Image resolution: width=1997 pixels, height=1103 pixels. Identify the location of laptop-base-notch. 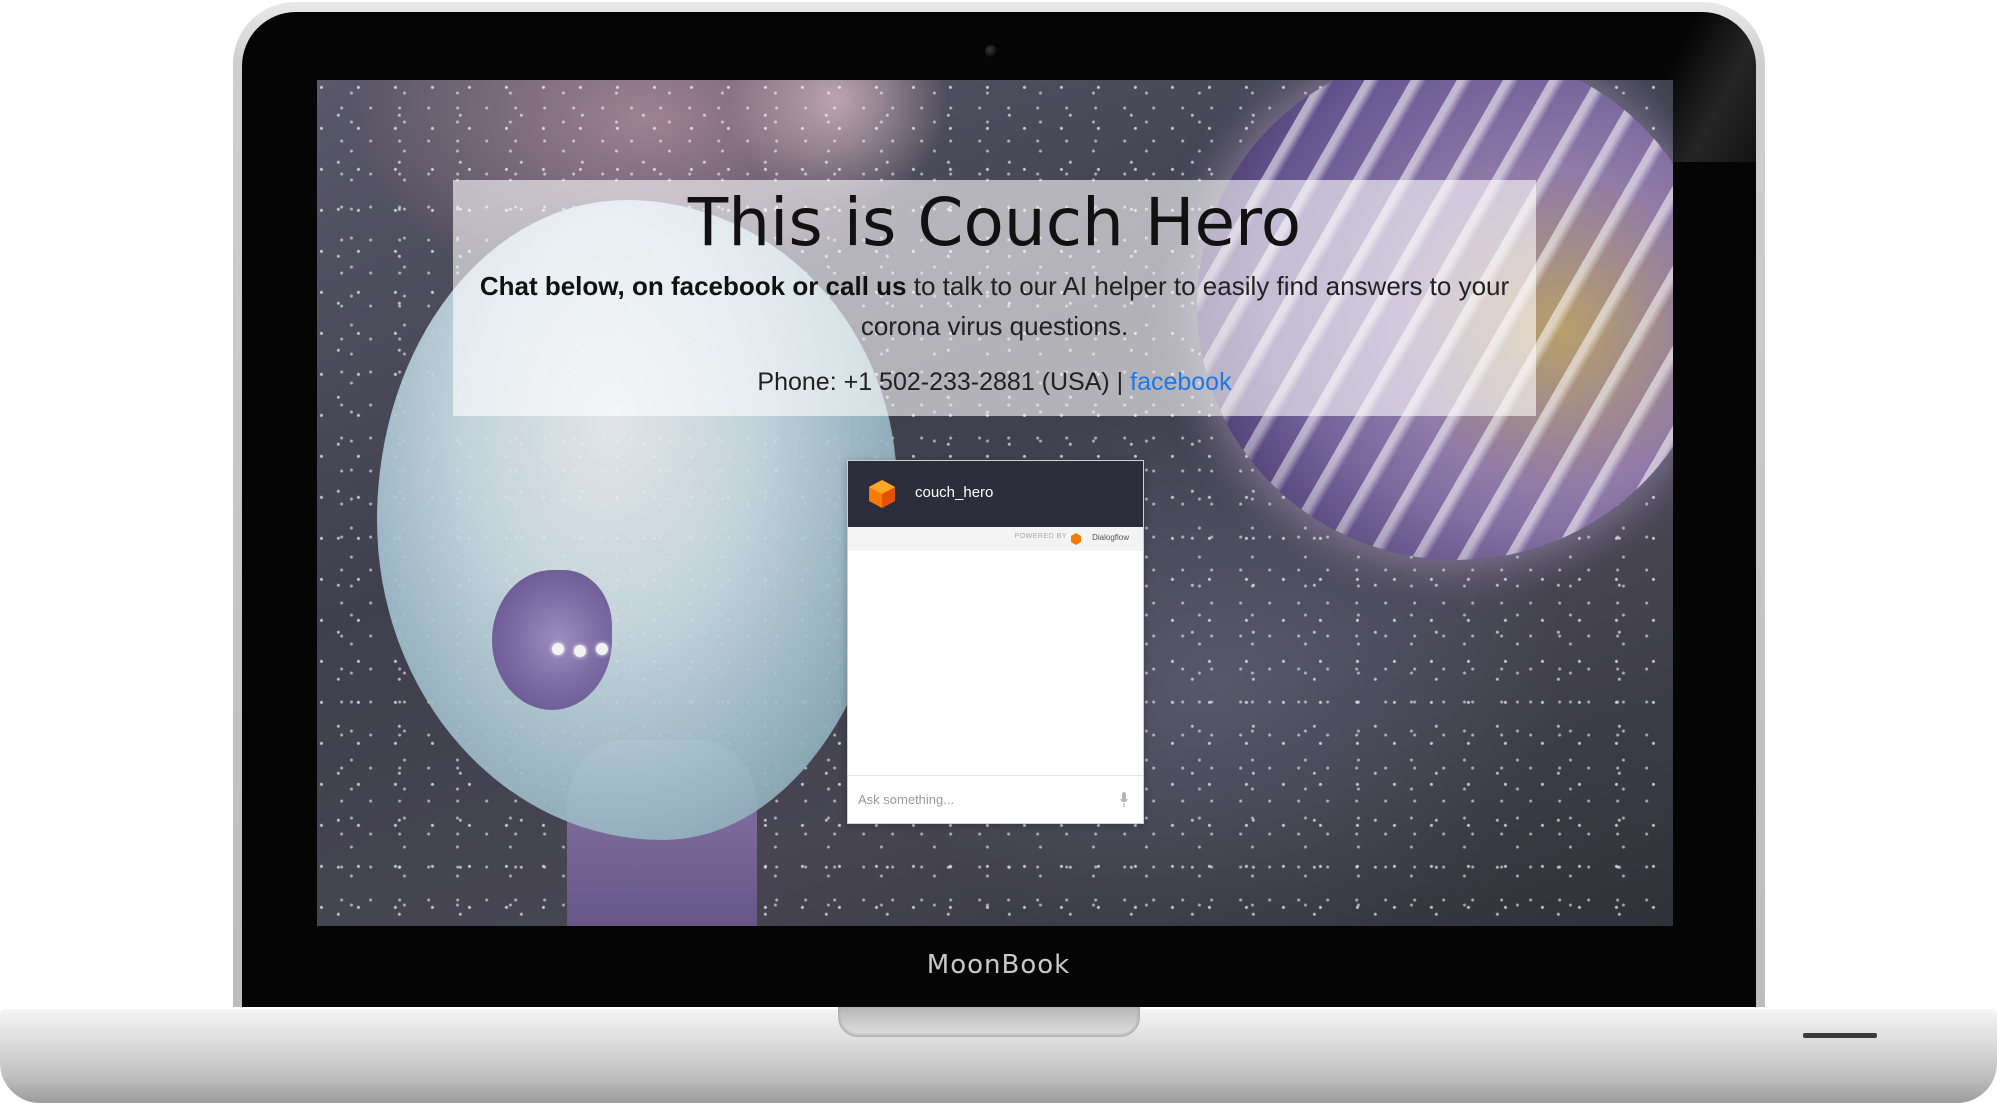
(989, 1022).